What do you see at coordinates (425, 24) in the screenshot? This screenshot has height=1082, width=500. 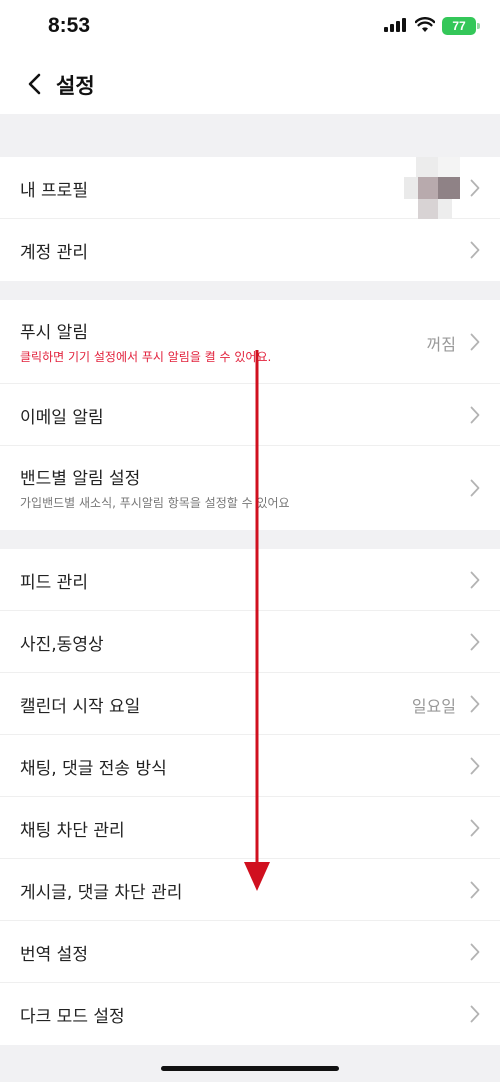 I see `wifi-icon` at bounding box center [425, 24].